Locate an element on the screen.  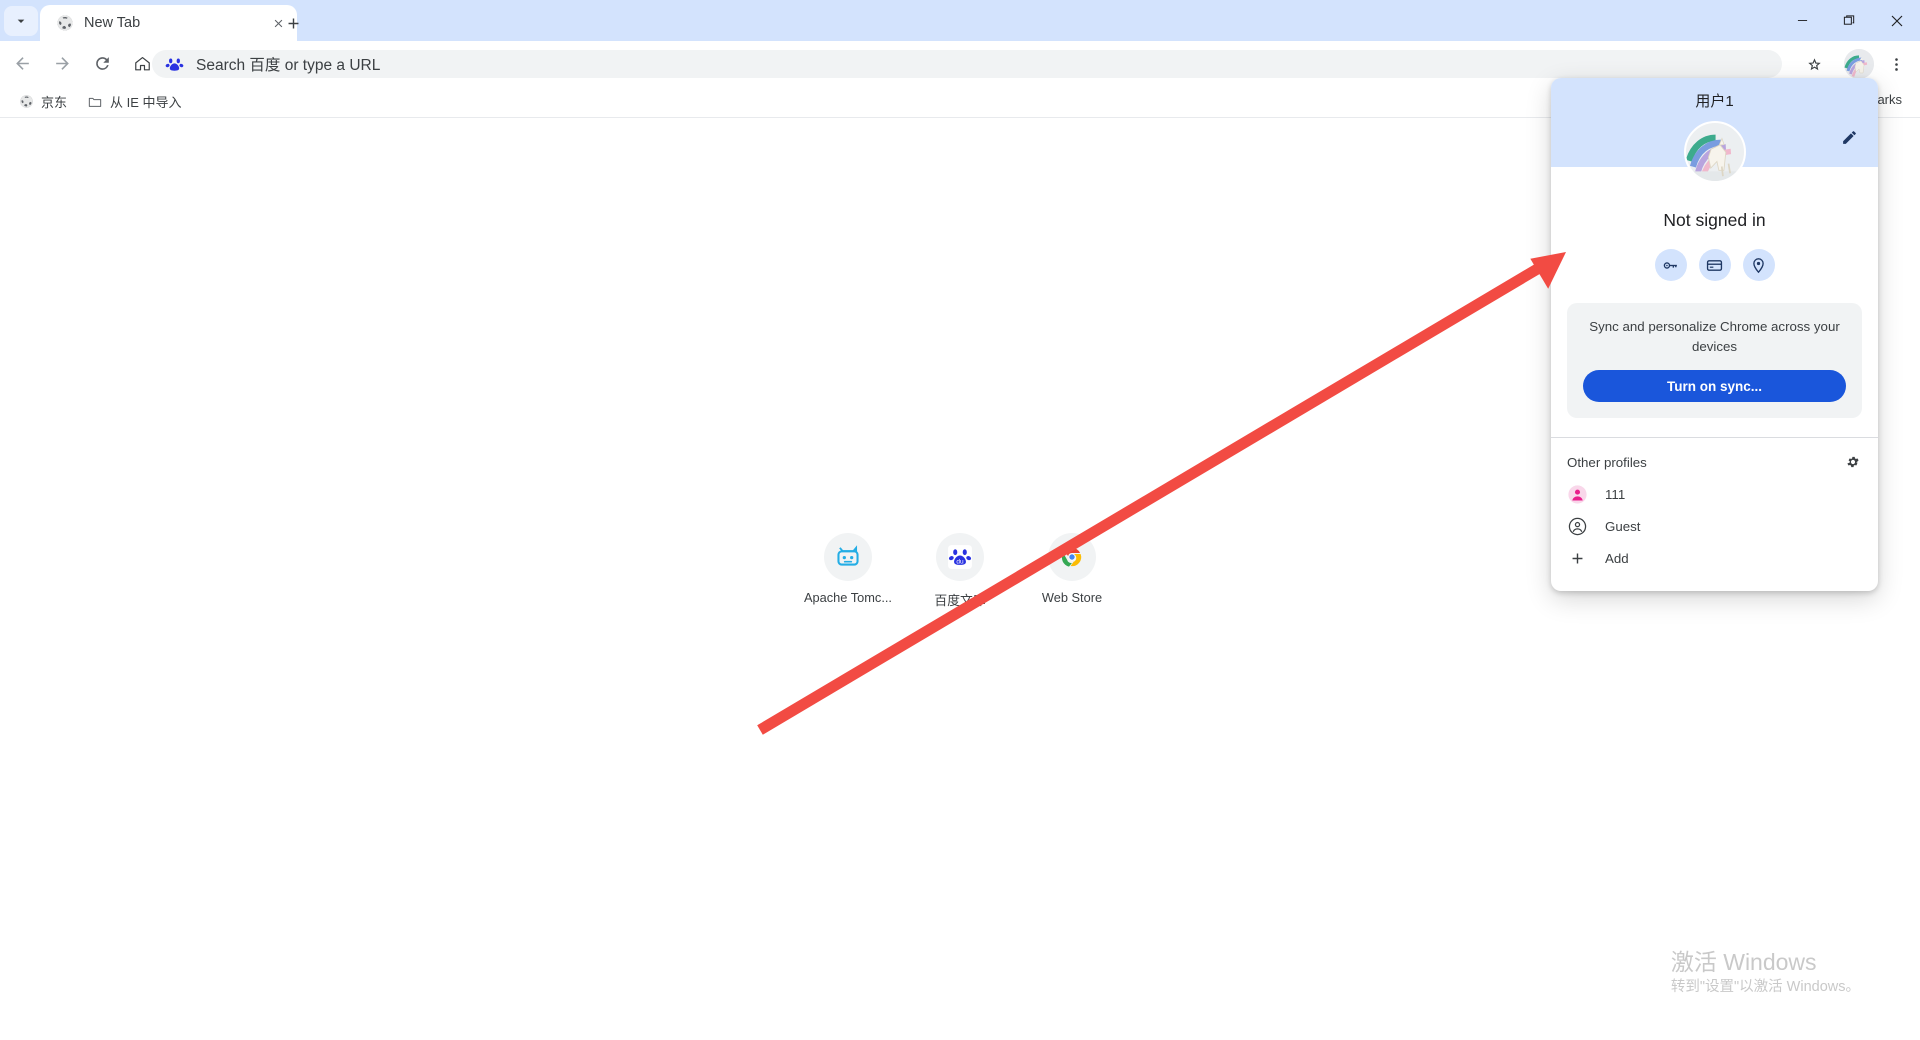
reload-button is located at coordinates (102, 64).